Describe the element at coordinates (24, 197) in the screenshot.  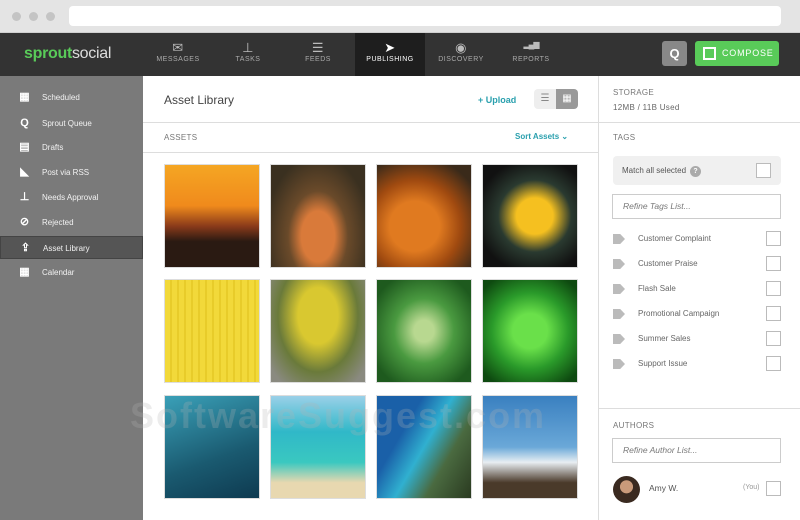
I see `stamp-icon: ⊥` at that location.